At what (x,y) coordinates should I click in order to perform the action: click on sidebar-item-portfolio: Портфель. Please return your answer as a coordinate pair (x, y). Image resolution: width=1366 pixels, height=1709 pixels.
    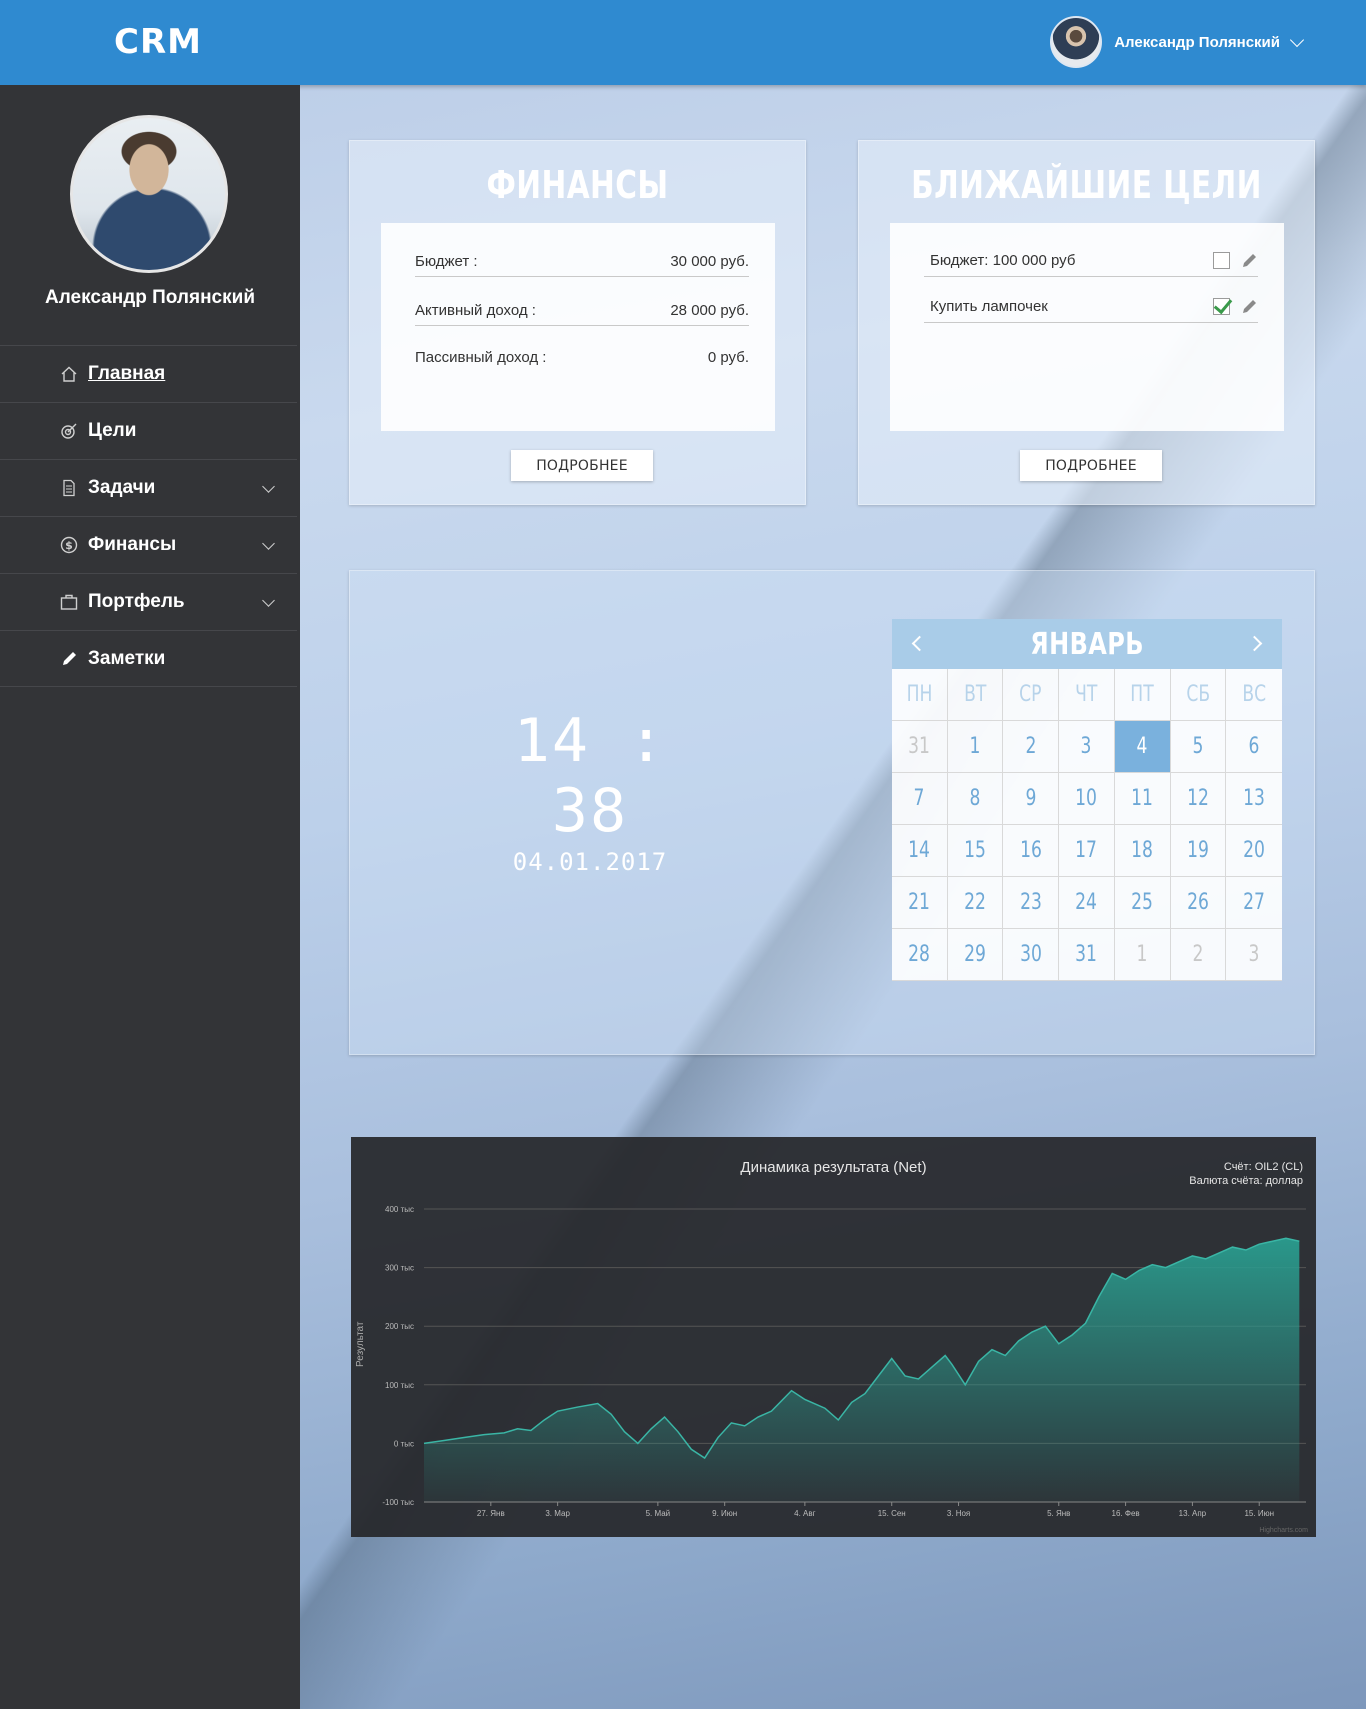
    Looking at the image, I should click on (148, 601).